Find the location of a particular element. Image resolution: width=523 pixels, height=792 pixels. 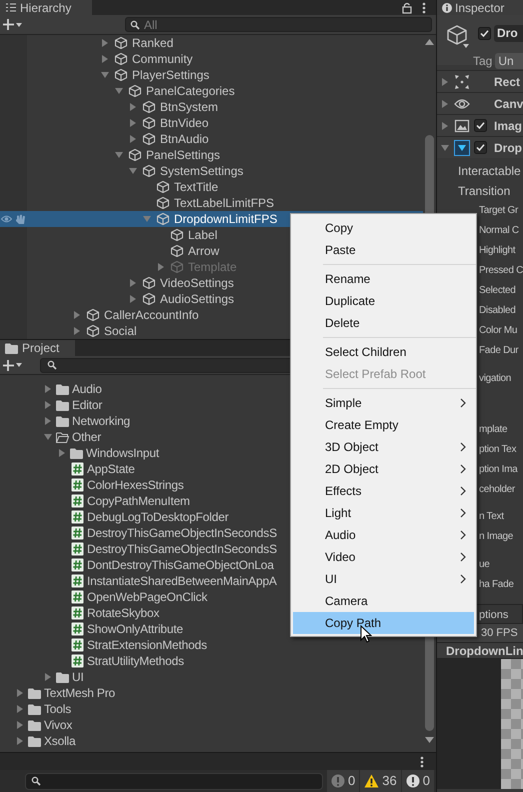

menu-item: Effects is located at coordinates (383, 491).